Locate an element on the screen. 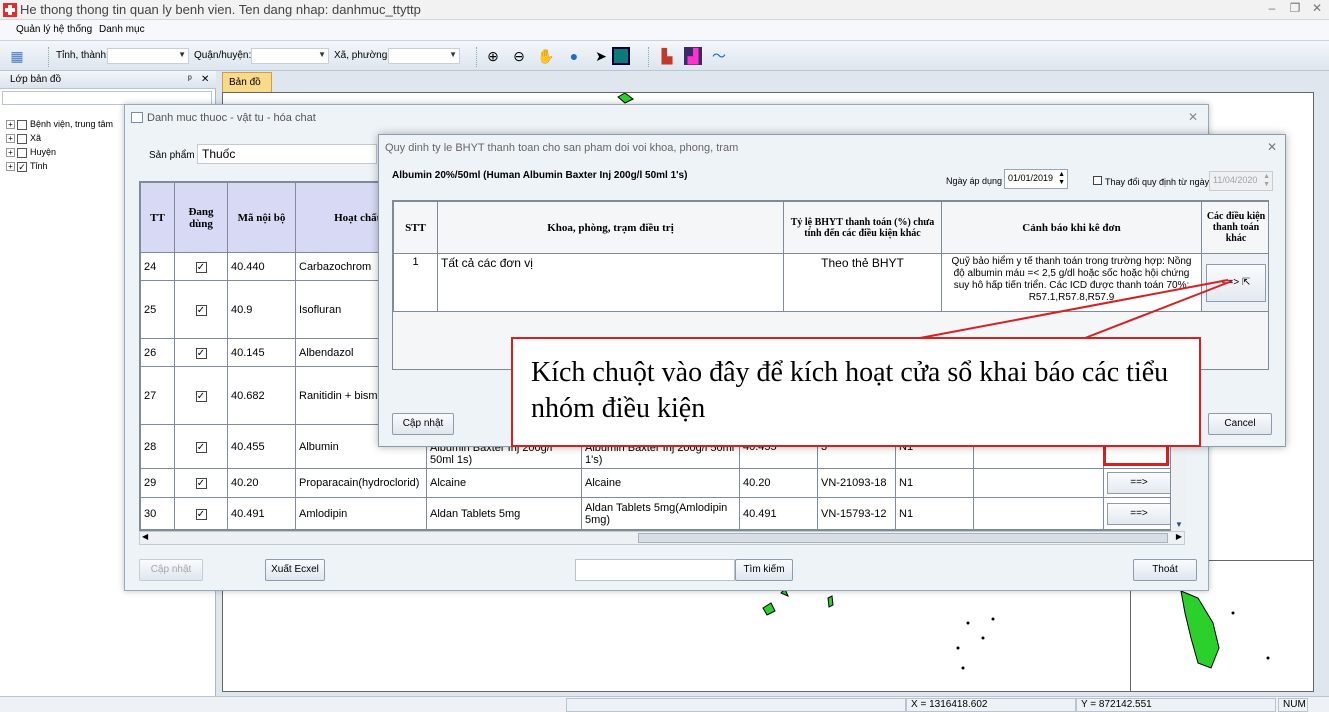  cell-code: 40.440 is located at coordinates (261, 266).